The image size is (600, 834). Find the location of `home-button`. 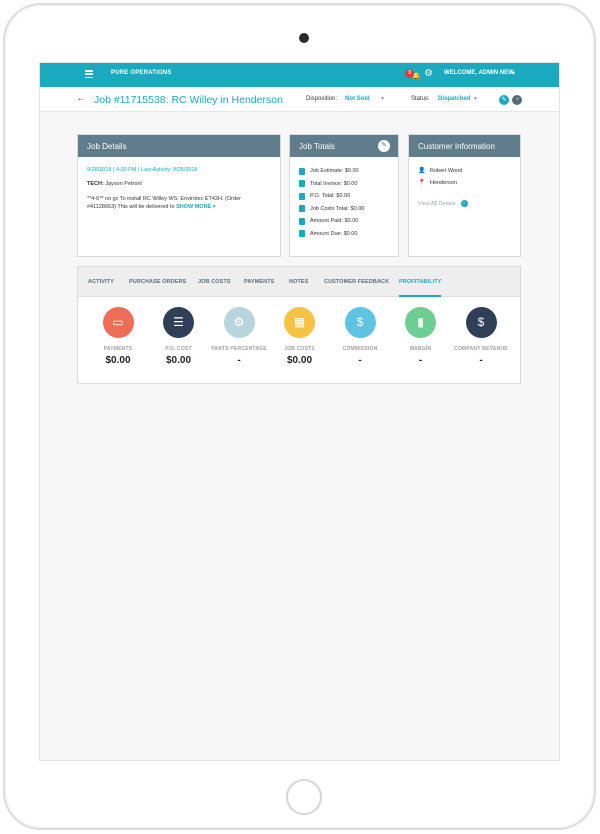

home-button is located at coordinates (304, 797).